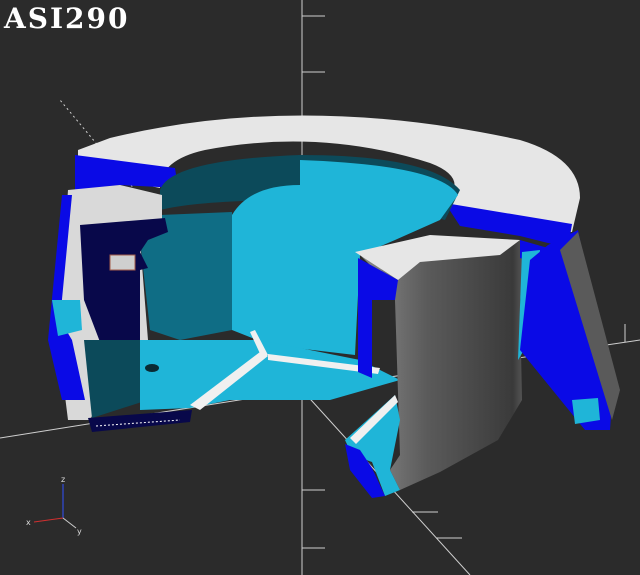 The width and height of the screenshot is (640, 575). I want to click on model-title: ASI290, so click(67, 18).